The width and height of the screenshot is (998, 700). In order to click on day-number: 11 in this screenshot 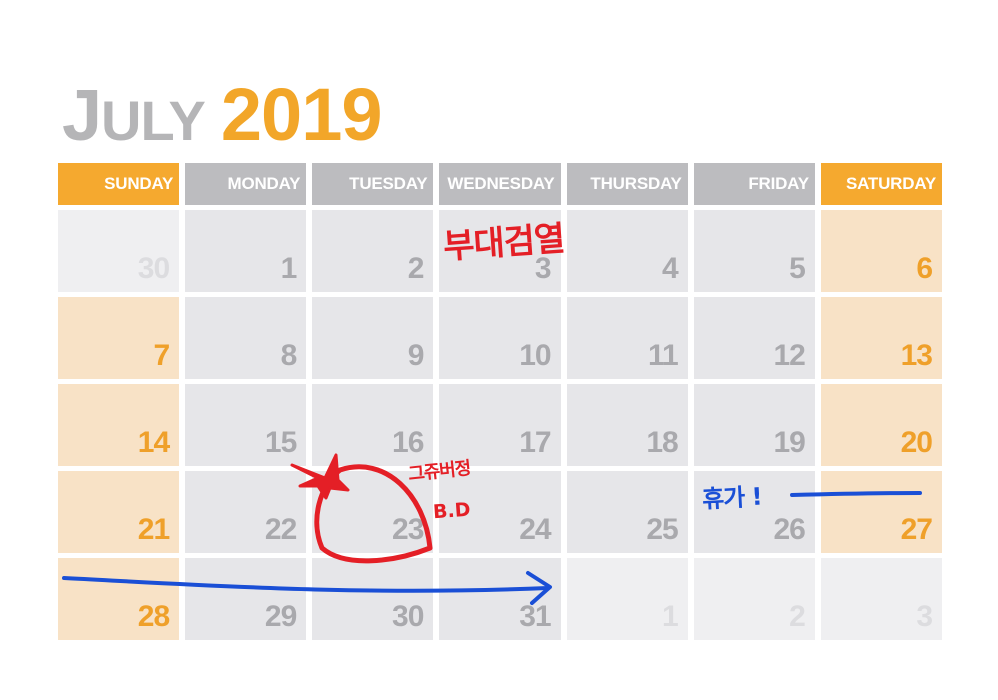, I will do `click(663, 355)`.